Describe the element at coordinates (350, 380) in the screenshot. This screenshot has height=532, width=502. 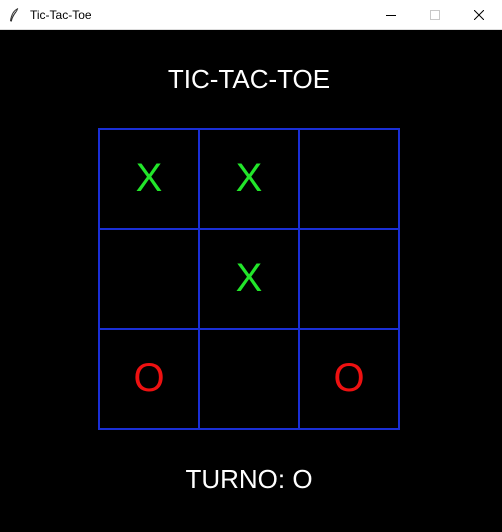
I see `cell-2-2: O` at that location.